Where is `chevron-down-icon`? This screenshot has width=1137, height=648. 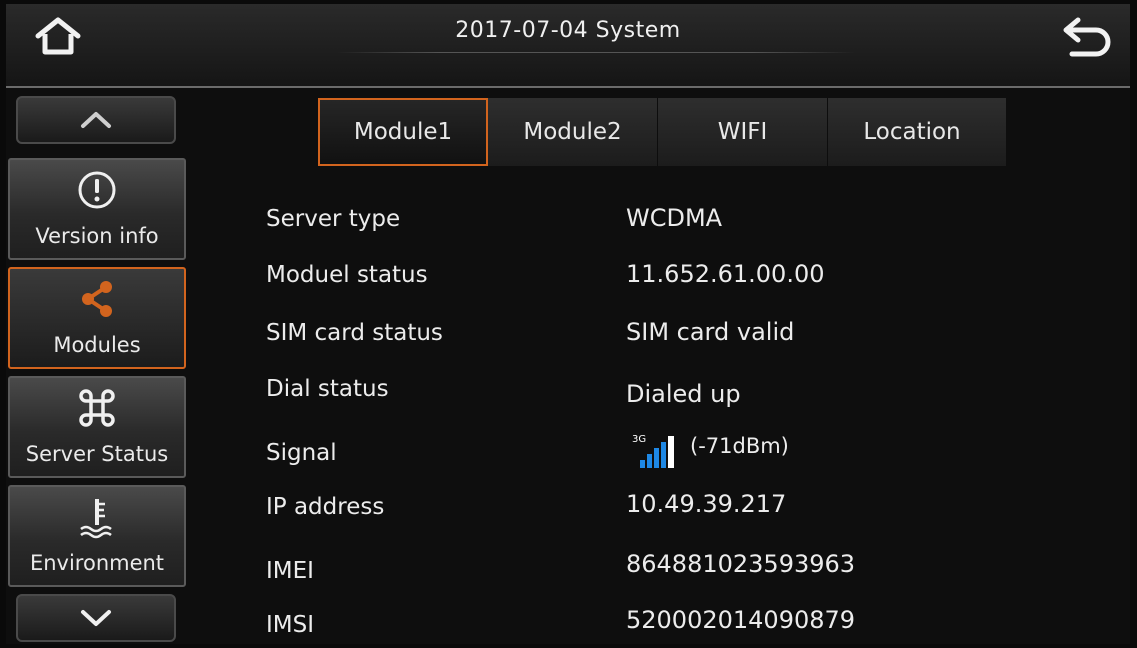
chevron-down-icon is located at coordinates (96, 618).